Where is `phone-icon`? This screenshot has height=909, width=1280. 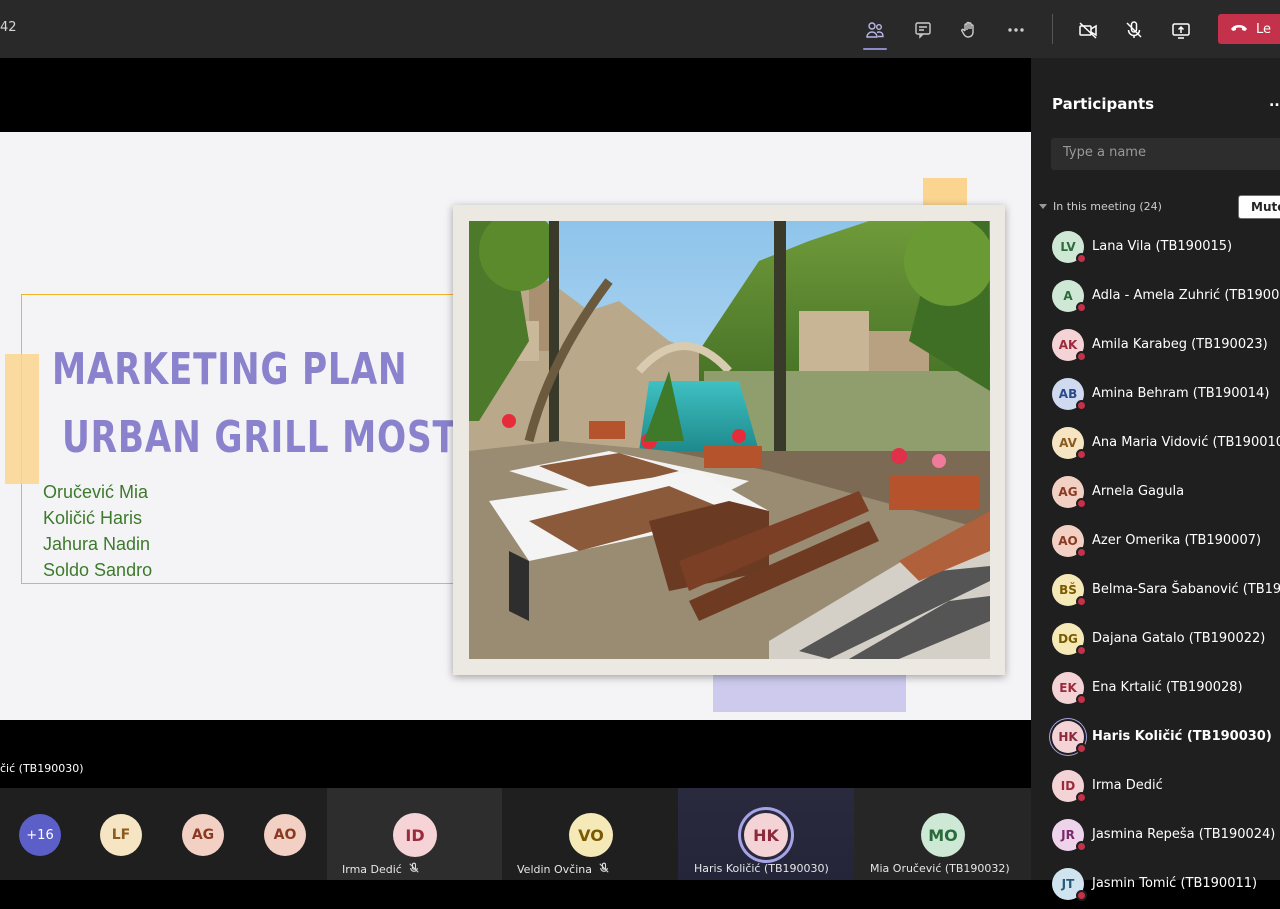 phone-icon is located at coordinates (1239, 29).